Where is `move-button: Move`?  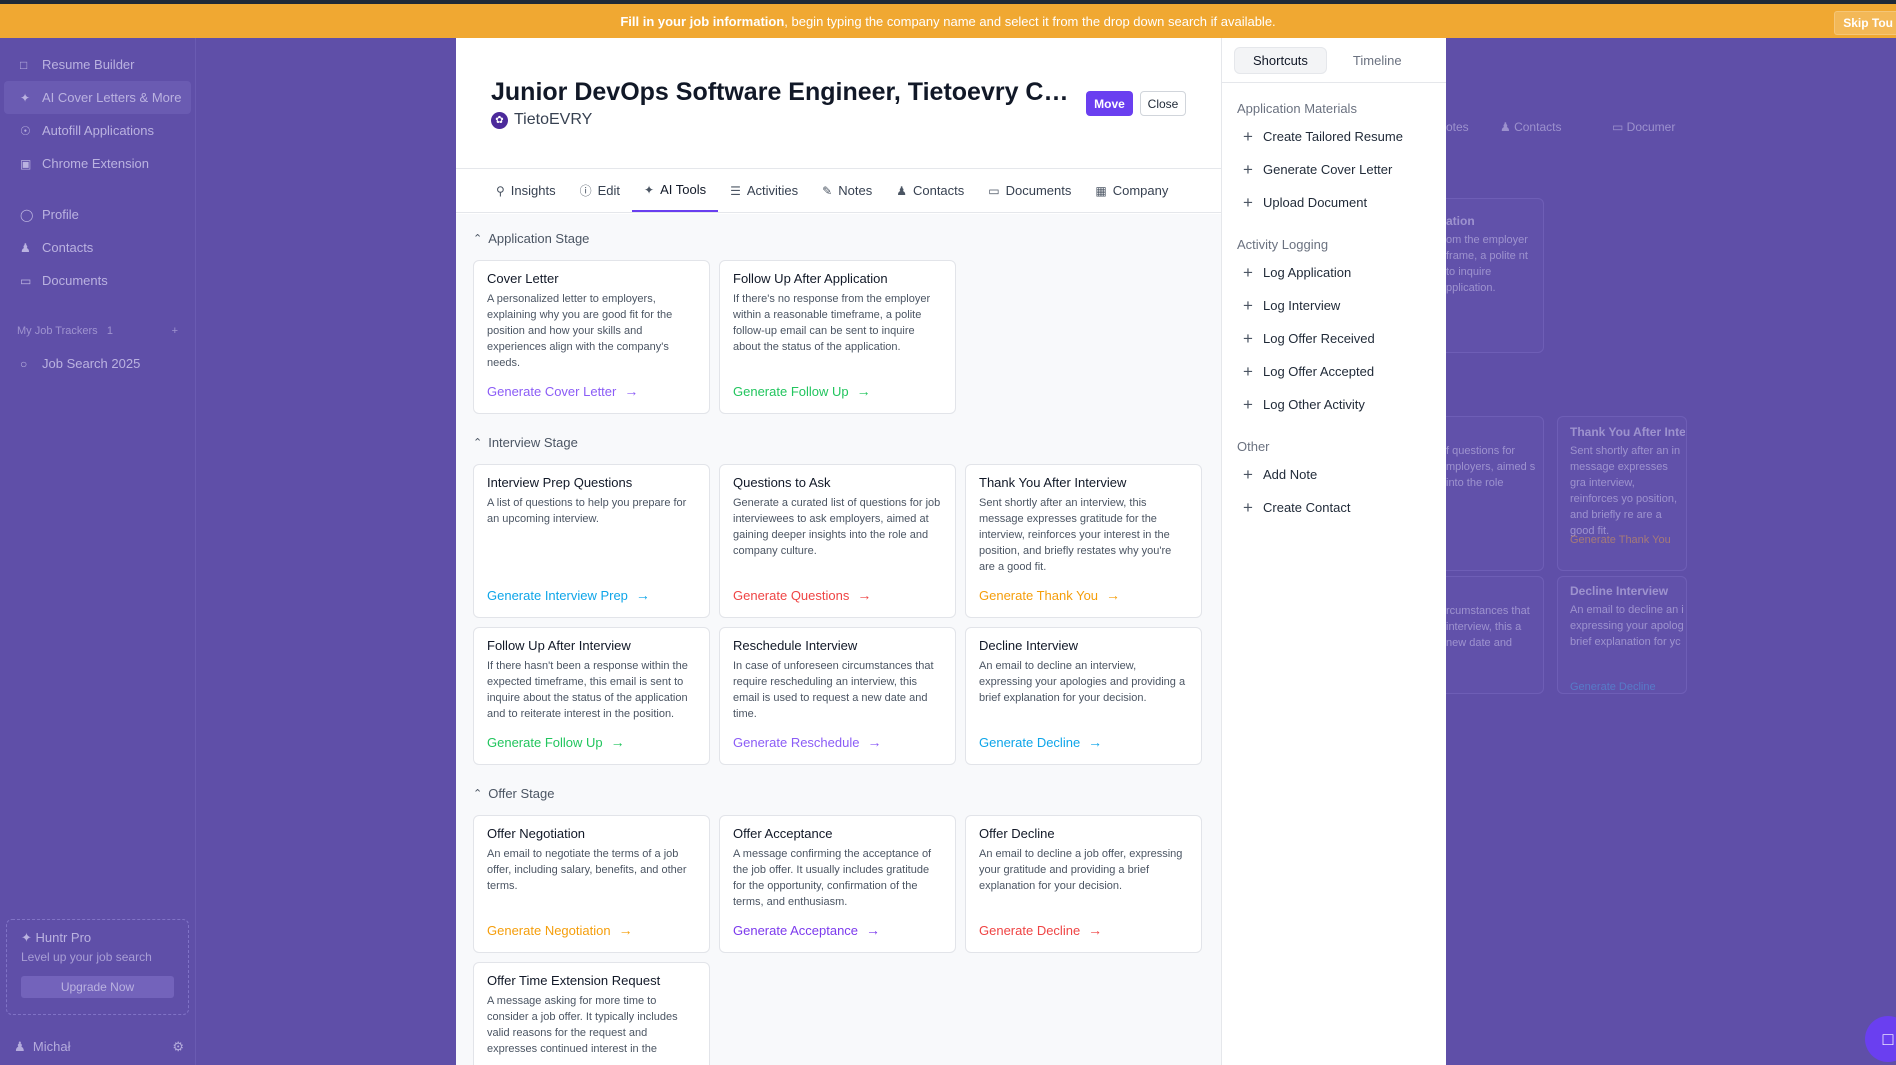
move-button: Move is located at coordinates (1109, 103).